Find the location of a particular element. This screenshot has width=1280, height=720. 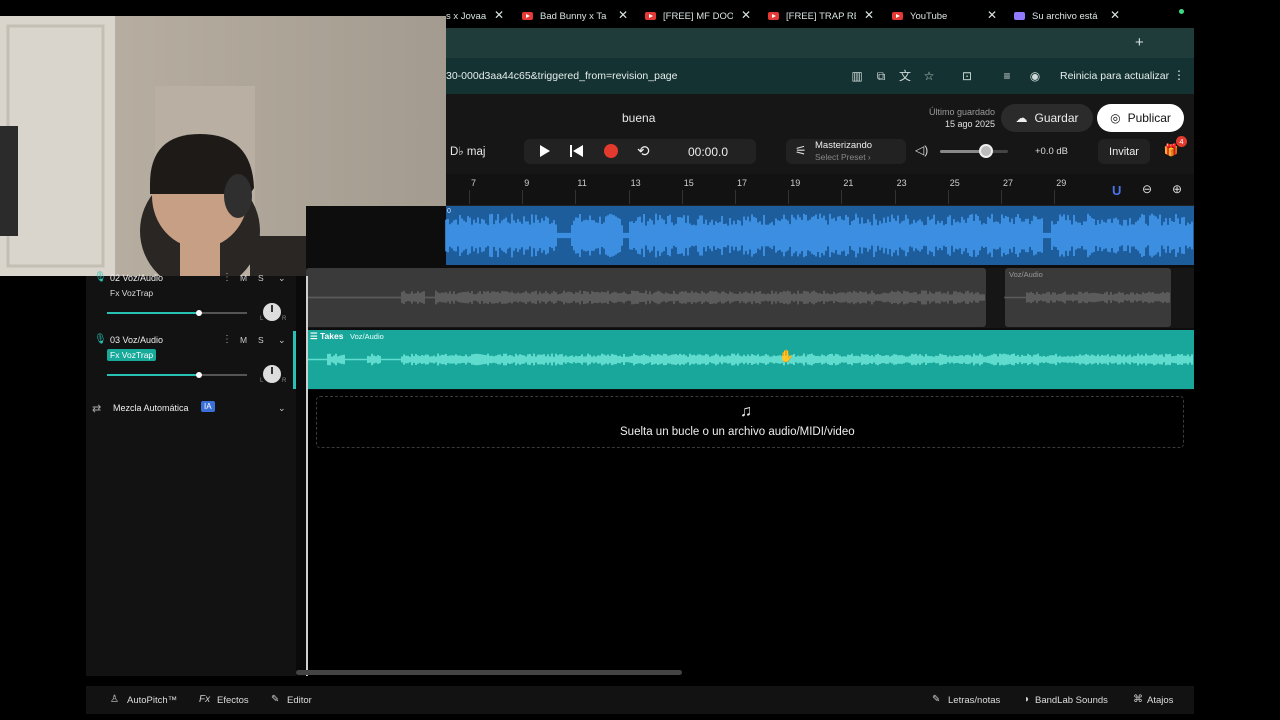

play-icon is located at coordinates (545, 151).